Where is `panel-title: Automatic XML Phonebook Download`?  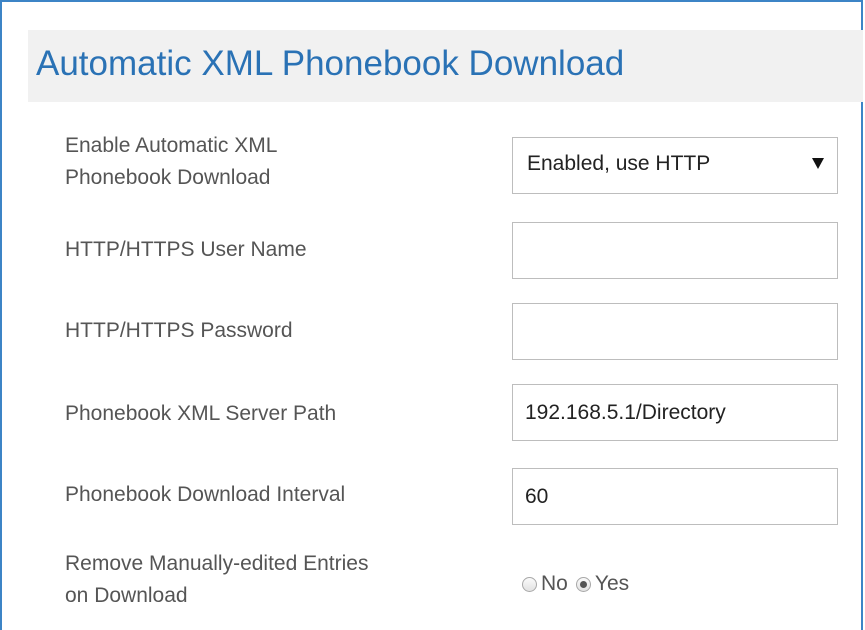 panel-title: Automatic XML Phonebook Download is located at coordinates (330, 63).